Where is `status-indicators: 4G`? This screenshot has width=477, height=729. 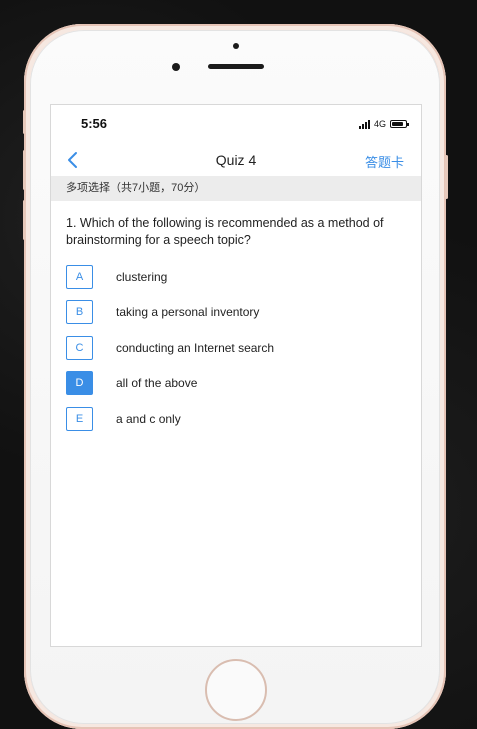
status-indicators: 4G is located at coordinates (383, 124).